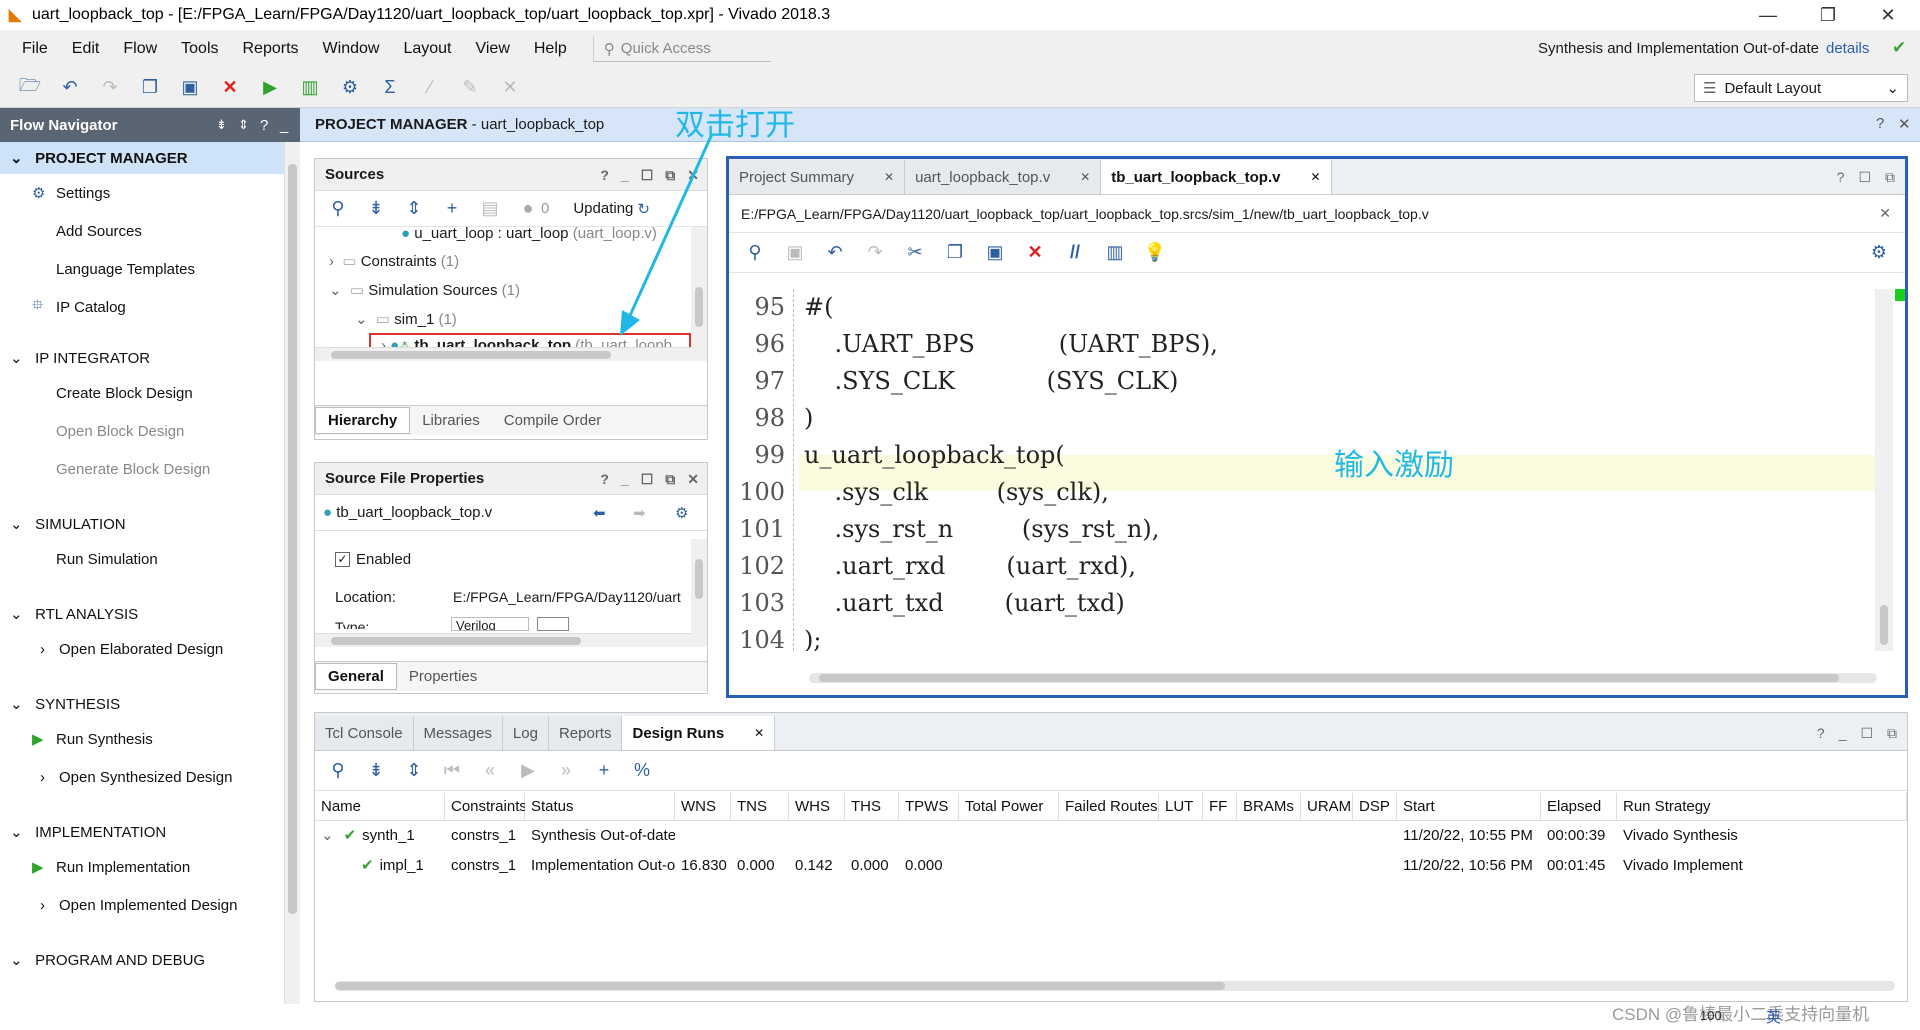  What do you see at coordinates (452, 209) in the screenshot?
I see `add-icon: +` at bounding box center [452, 209].